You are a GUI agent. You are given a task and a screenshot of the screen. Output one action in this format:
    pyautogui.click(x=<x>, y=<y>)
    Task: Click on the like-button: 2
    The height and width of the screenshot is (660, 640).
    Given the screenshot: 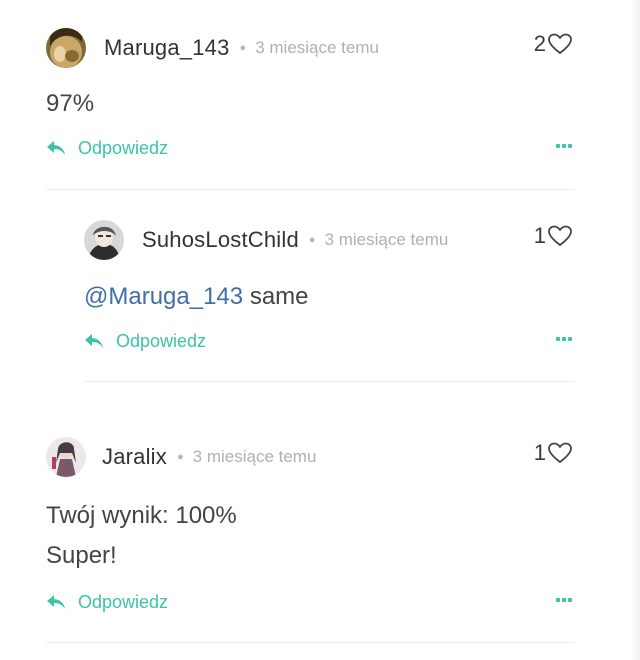 What is the action you would take?
    pyautogui.click(x=553, y=44)
    